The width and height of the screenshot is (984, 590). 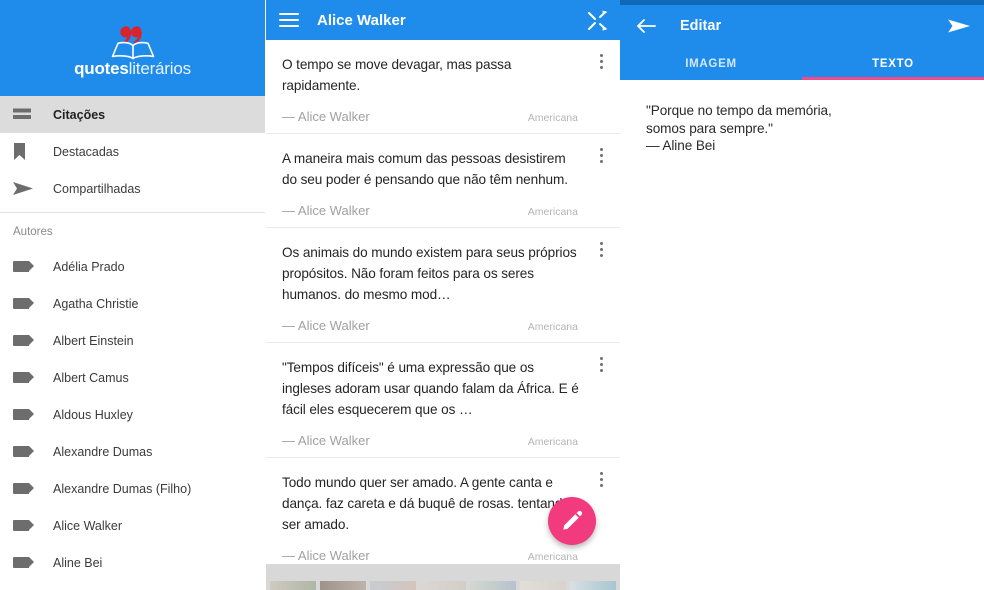 I want to click on sidebar-item-label: Destacadas, so click(x=86, y=151).